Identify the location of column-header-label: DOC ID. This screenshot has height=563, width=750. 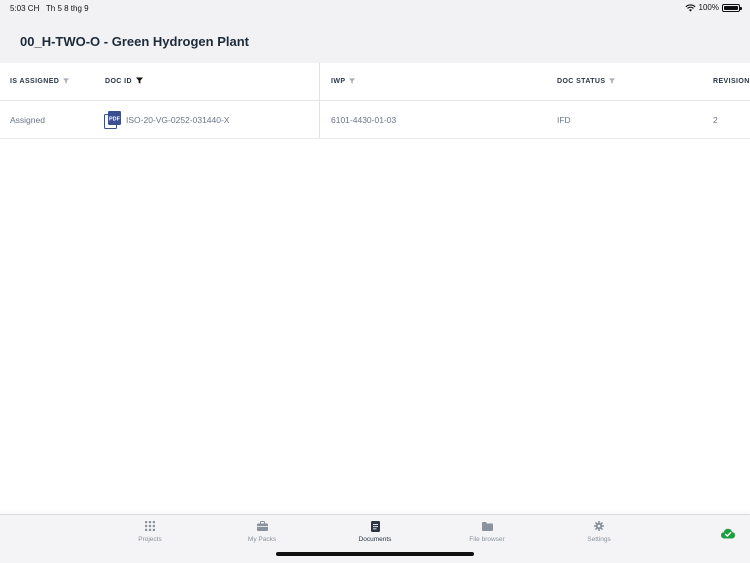
(118, 81).